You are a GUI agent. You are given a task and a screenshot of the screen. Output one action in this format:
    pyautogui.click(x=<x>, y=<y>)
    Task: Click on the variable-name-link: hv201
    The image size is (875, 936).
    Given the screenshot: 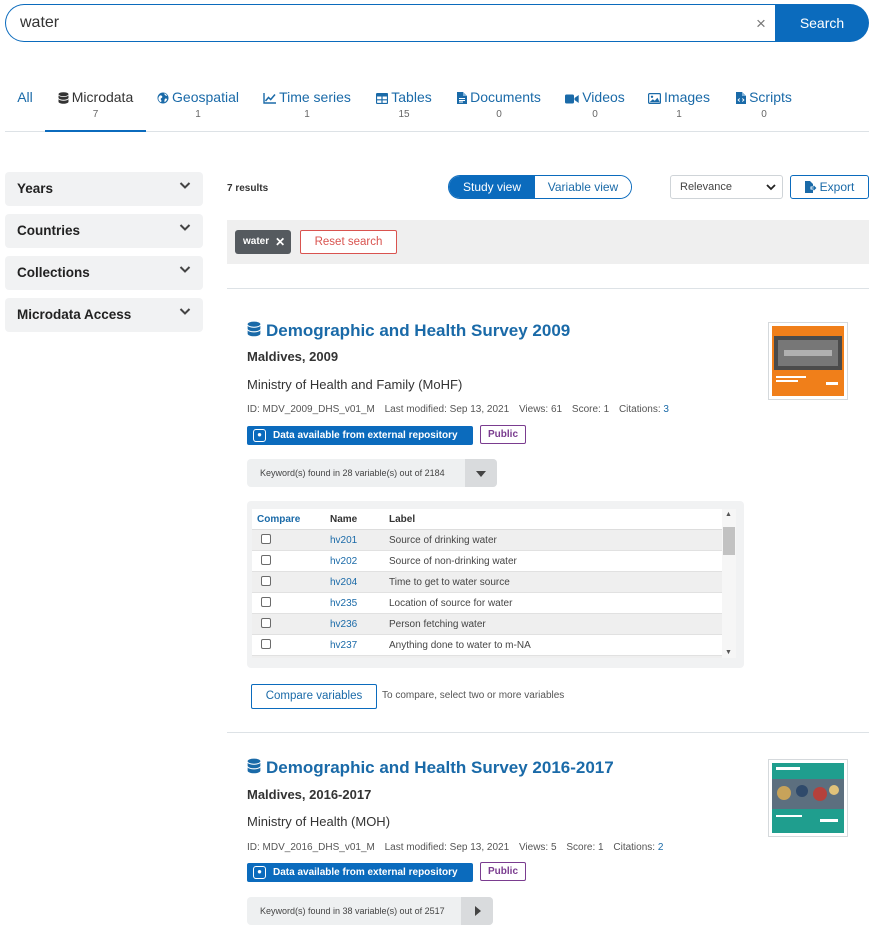 What is the action you would take?
    pyautogui.click(x=343, y=540)
    